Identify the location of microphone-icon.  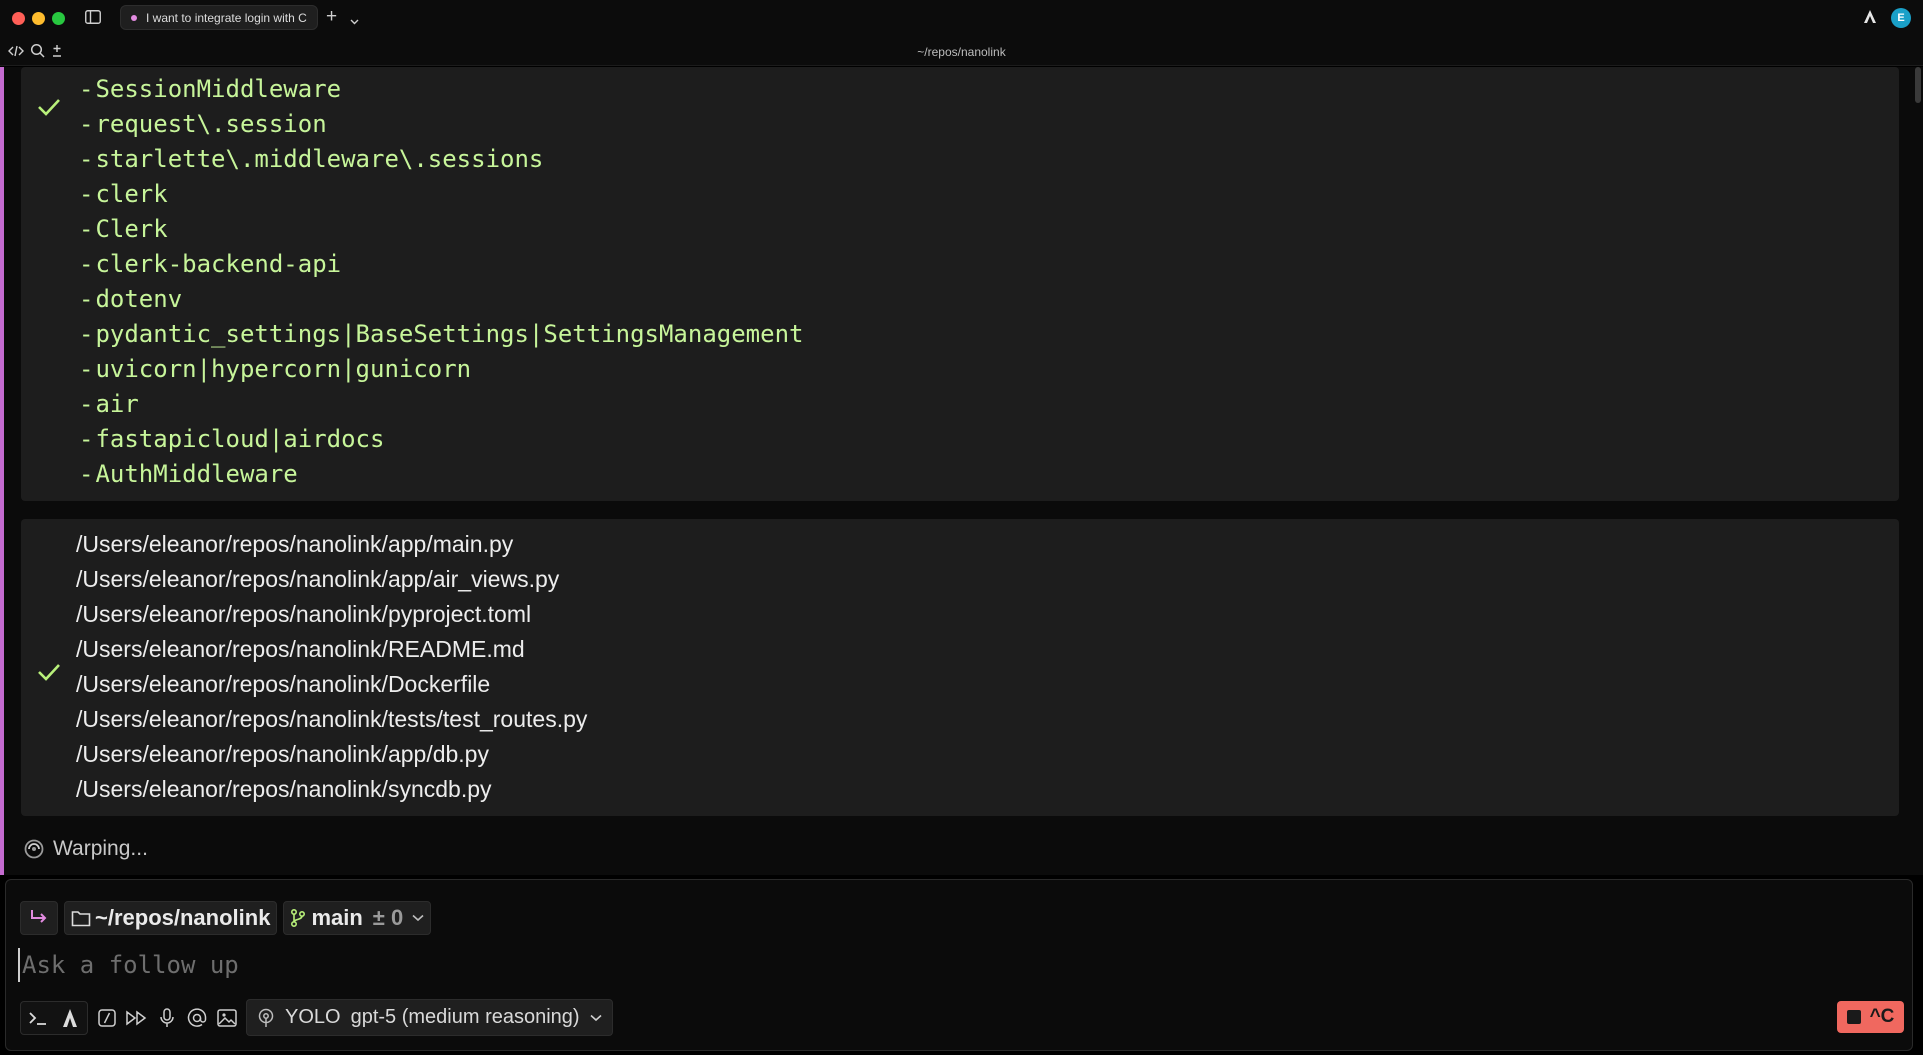
(167, 1018).